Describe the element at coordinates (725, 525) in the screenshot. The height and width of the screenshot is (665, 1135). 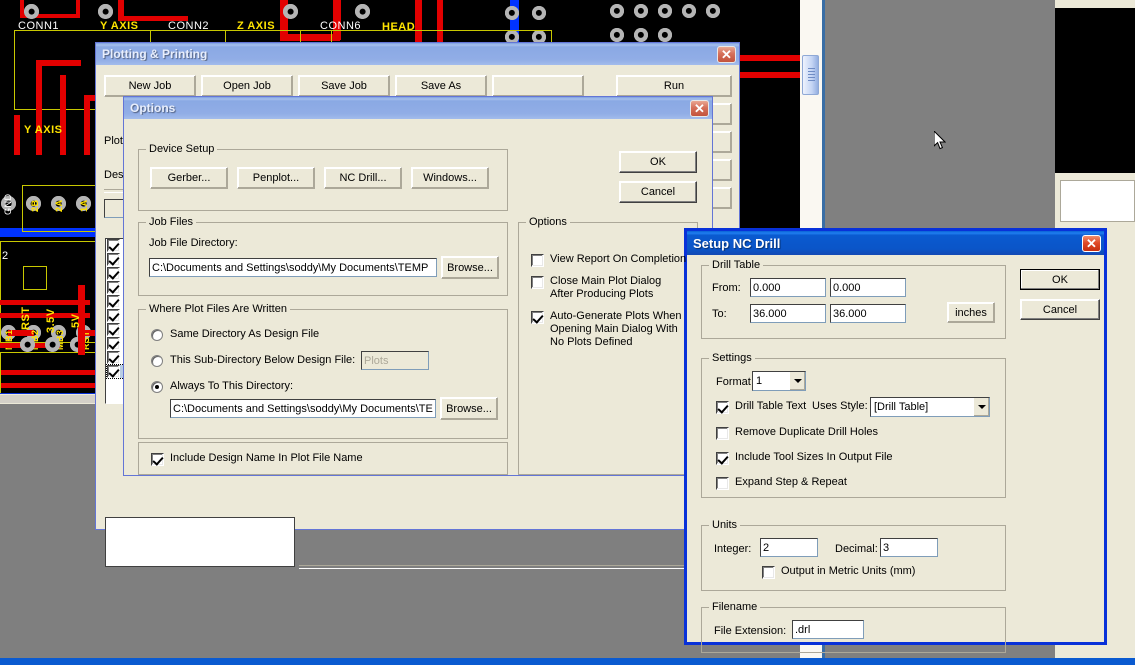
I see `units-legend: Units` at that location.